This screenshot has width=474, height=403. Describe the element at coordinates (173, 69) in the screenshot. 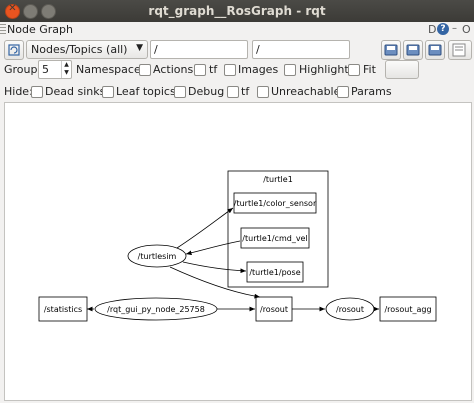

I see `actions-label: Actions` at that location.